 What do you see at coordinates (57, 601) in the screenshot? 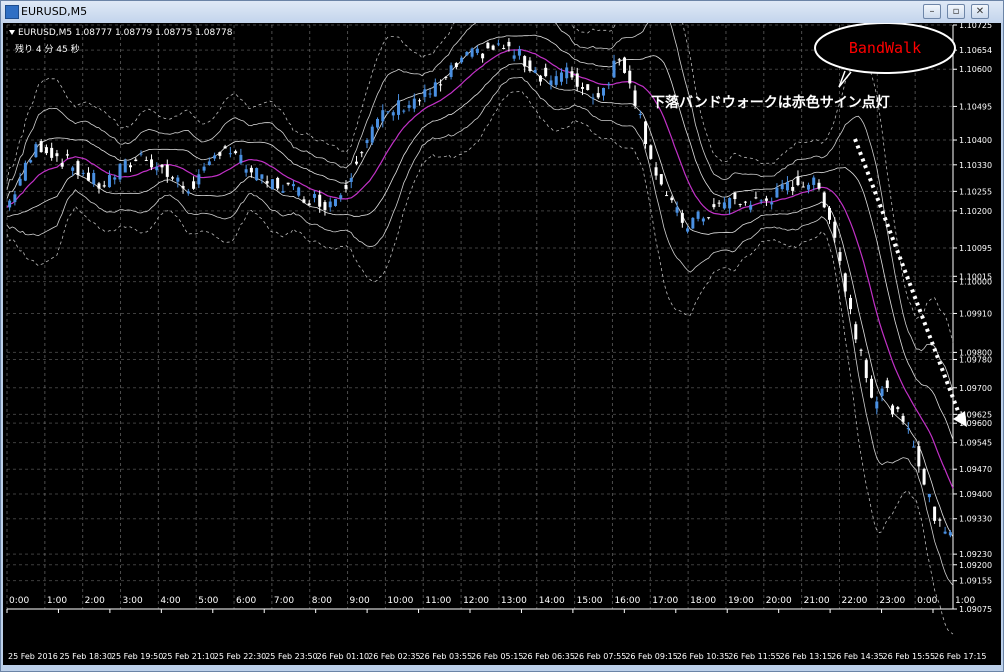
I see `top-time-label: 1:00` at bounding box center [57, 601].